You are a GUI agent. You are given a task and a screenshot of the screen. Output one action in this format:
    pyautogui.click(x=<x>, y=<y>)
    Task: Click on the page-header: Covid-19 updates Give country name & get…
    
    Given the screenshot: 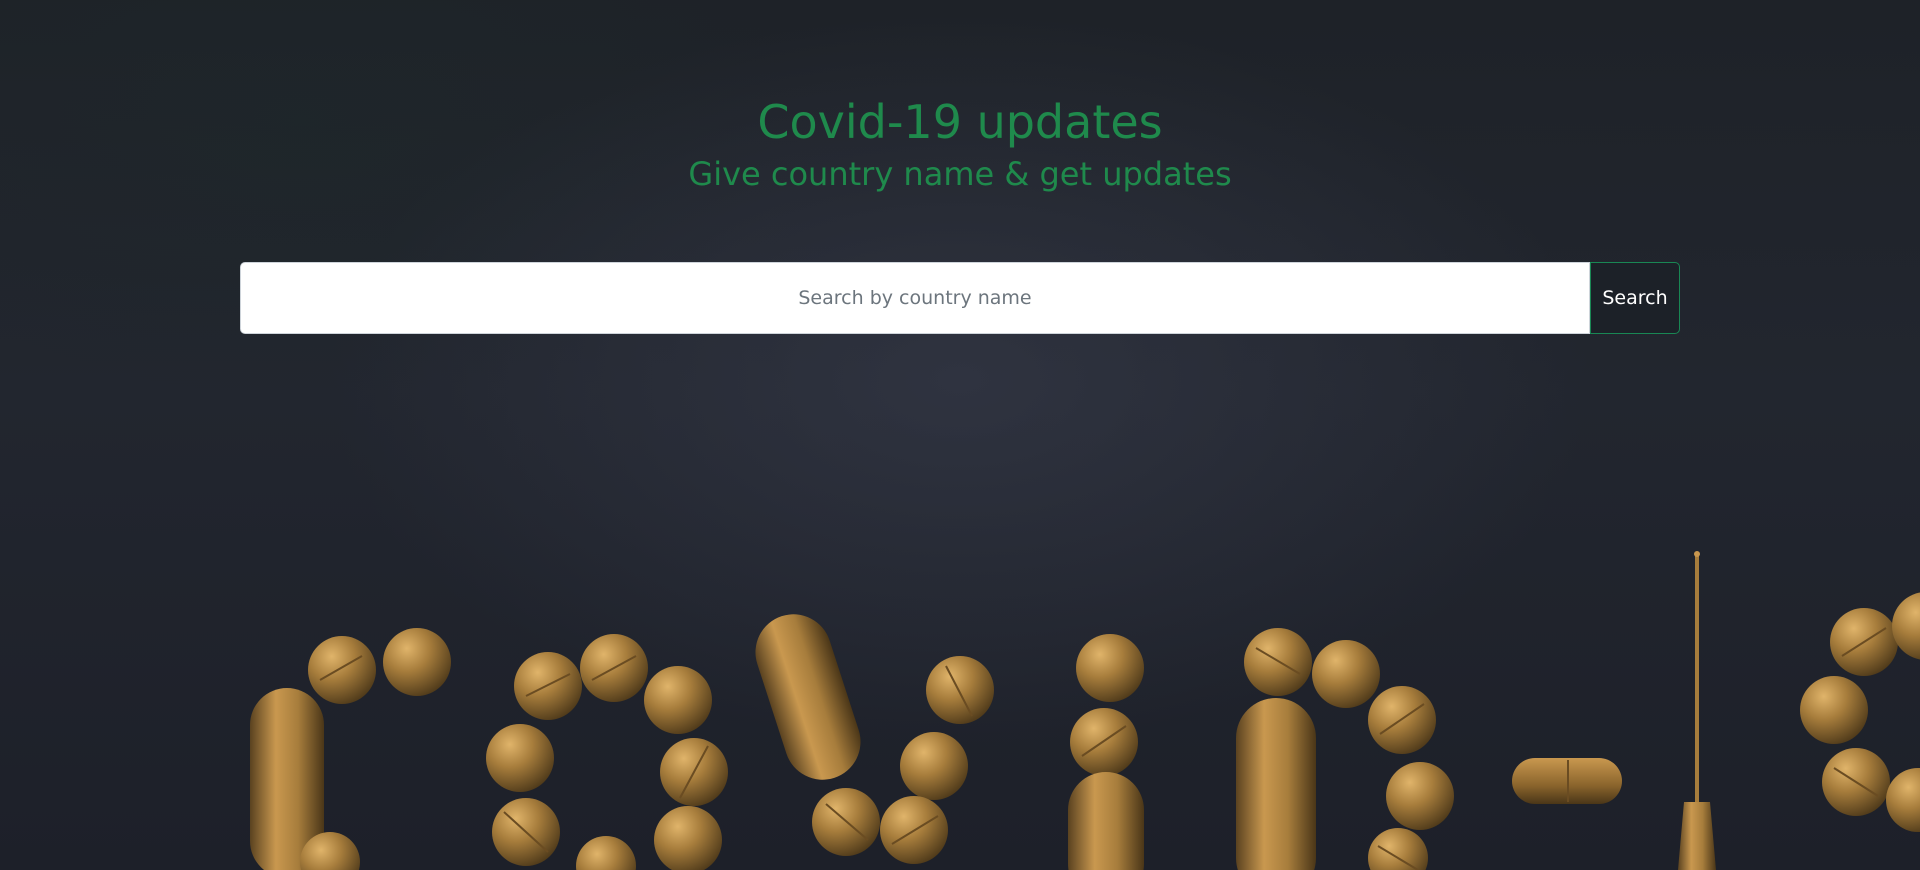 What is the action you would take?
    pyautogui.click(x=960, y=144)
    